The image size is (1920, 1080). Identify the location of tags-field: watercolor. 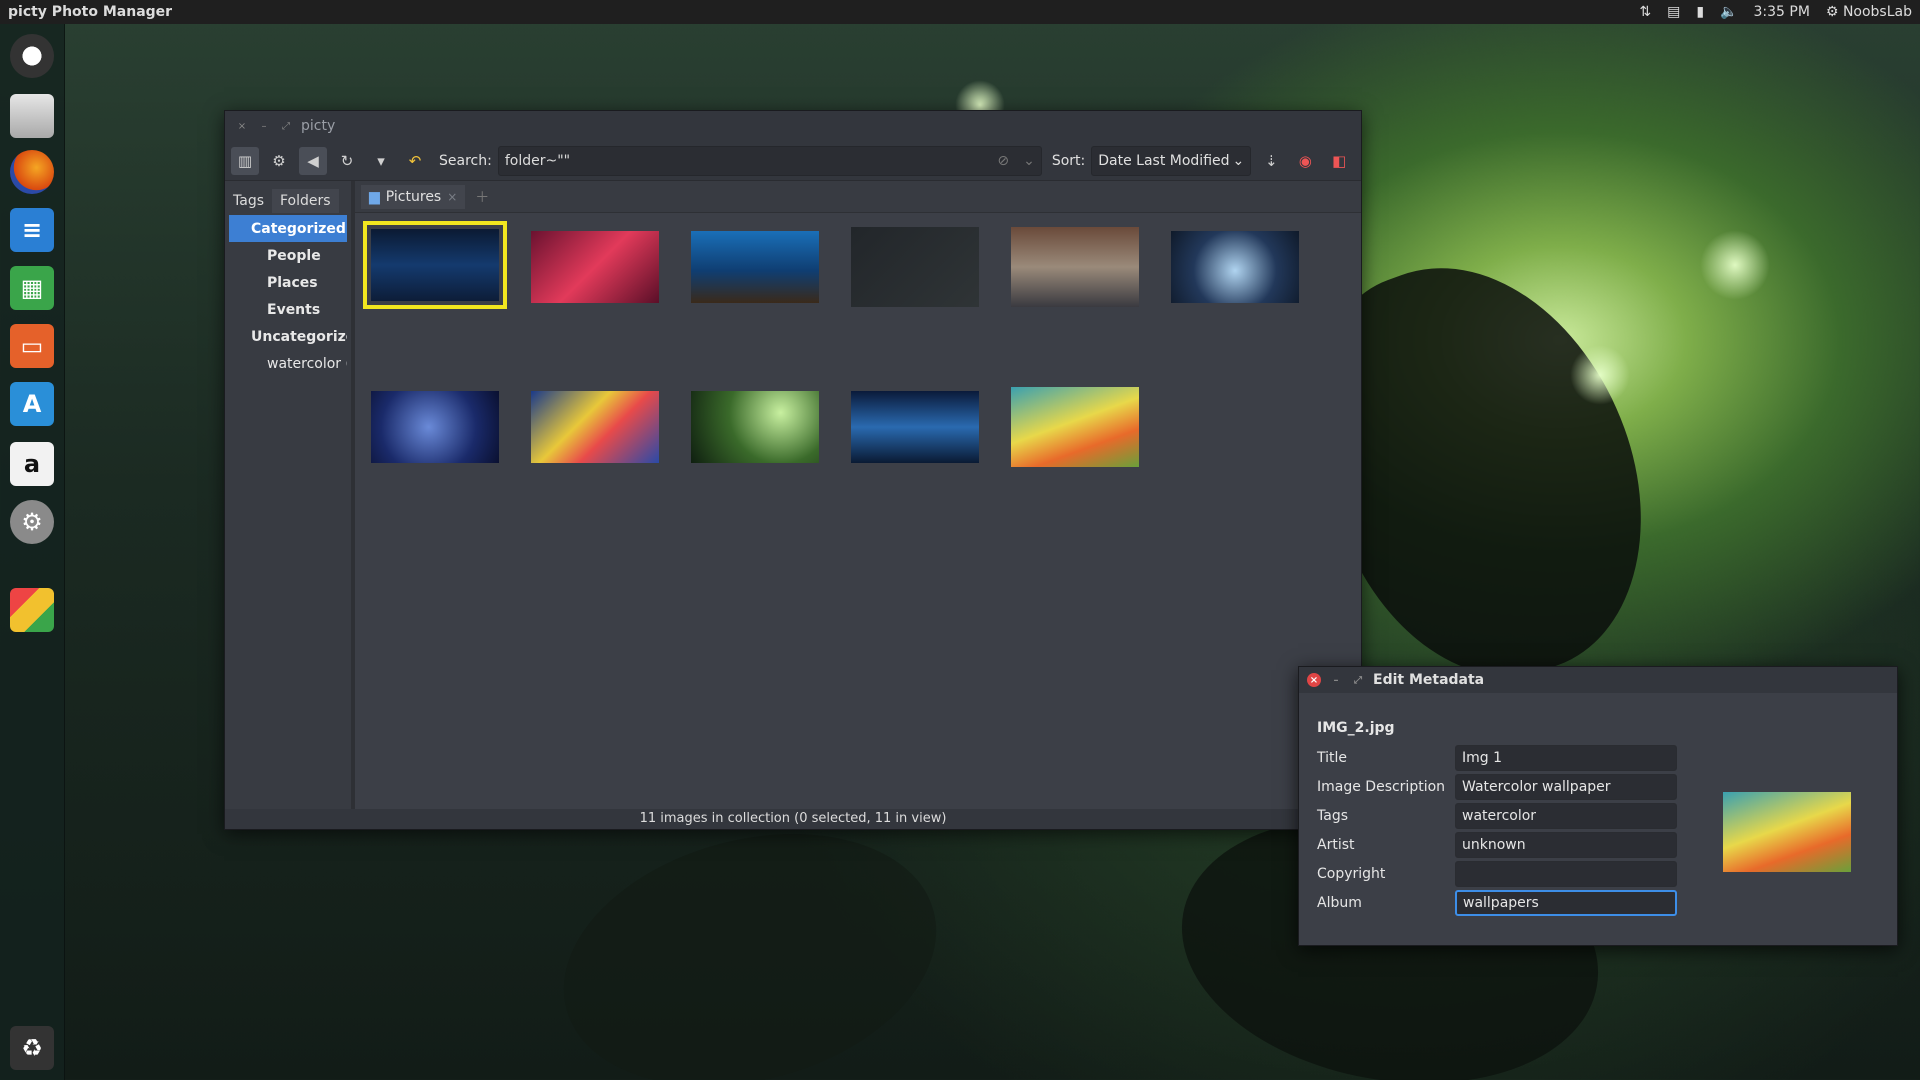
(1566, 816).